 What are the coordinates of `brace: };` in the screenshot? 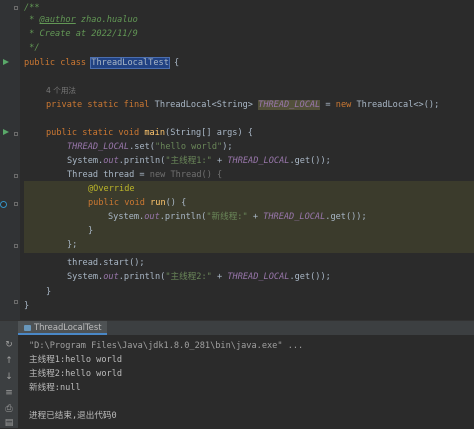 It's located at (72, 245).